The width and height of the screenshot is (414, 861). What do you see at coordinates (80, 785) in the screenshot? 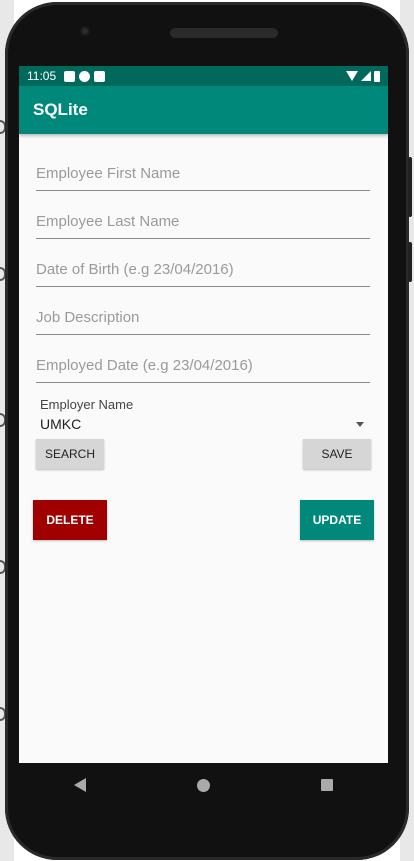
I see `back-icon` at bounding box center [80, 785].